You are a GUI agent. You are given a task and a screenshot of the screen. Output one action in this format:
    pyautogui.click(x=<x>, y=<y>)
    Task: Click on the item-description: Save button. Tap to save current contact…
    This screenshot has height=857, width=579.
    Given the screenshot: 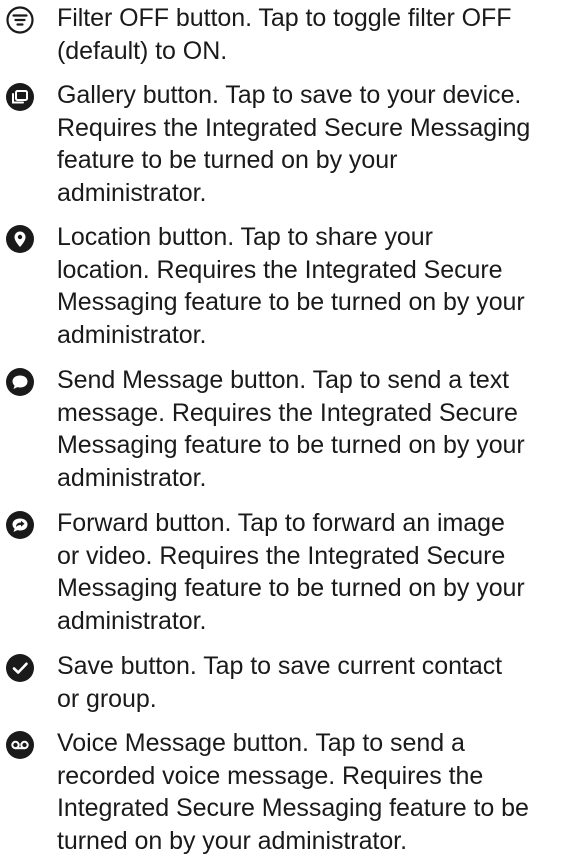 What is the action you would take?
    pyautogui.click(x=280, y=682)
    